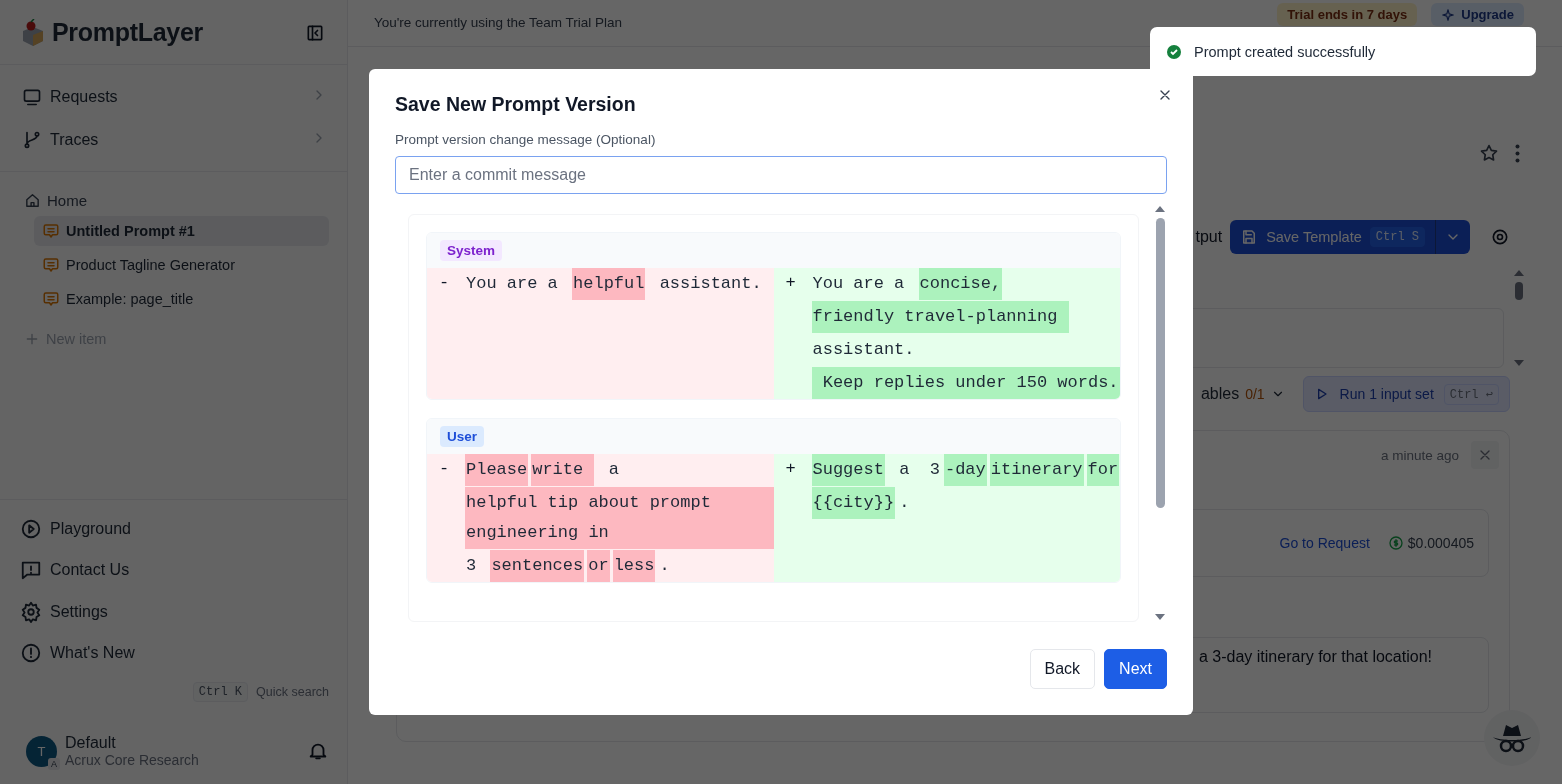  I want to click on sparkle-icon, so click(1448, 14).